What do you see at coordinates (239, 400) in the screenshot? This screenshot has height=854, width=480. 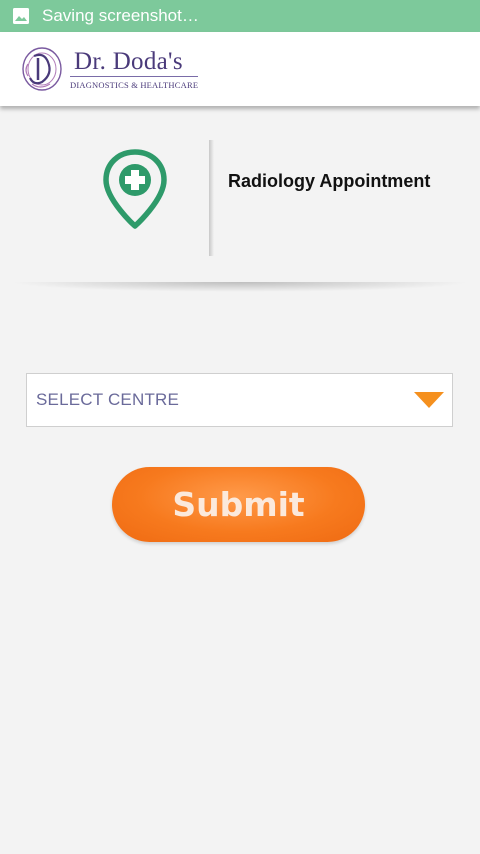 I see `select-centre-dropdown: SELECT CENTRE` at bounding box center [239, 400].